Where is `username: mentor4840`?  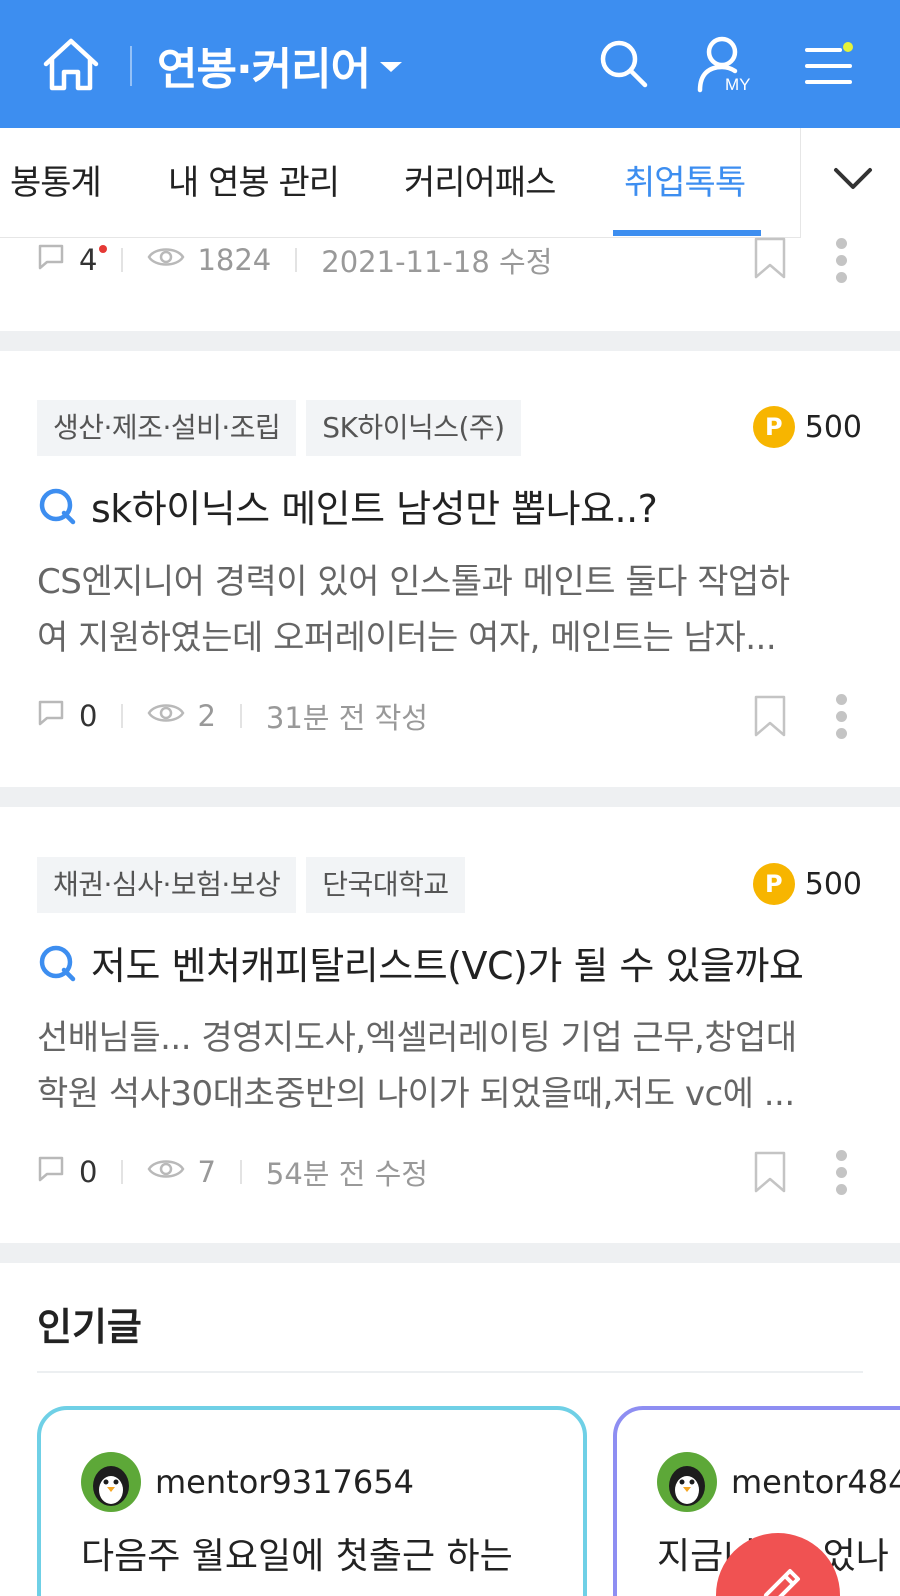 username: mentor4840 is located at coordinates (815, 1482).